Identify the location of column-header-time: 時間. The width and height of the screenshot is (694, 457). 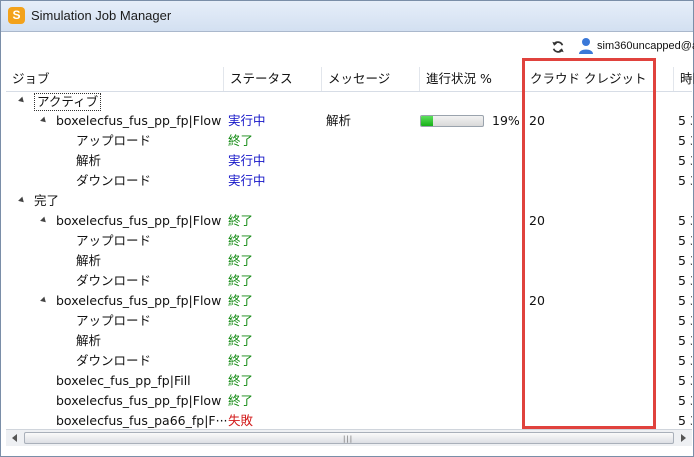
(684, 79).